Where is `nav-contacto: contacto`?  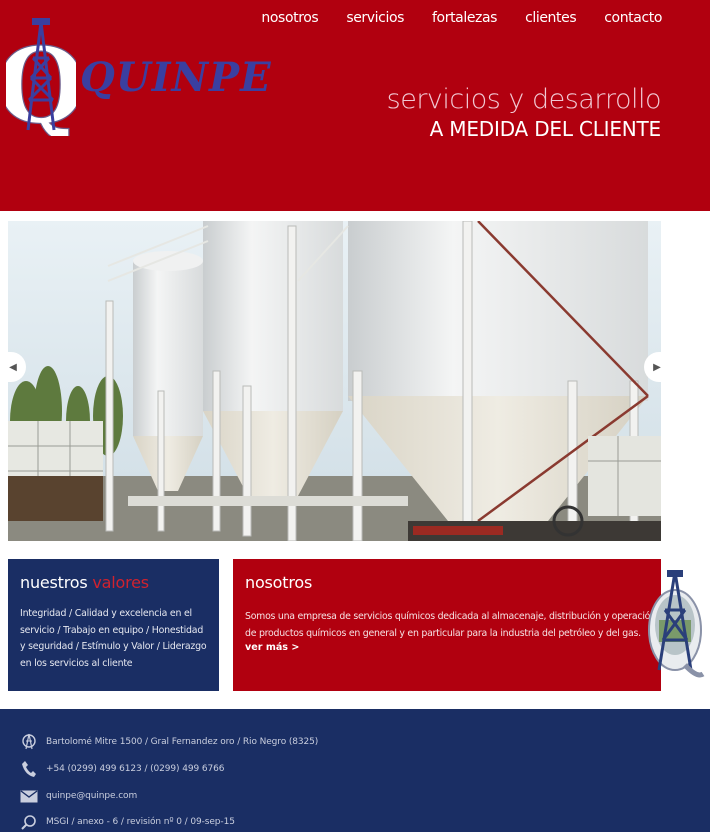
nav-contacto: contacto is located at coordinates (633, 18).